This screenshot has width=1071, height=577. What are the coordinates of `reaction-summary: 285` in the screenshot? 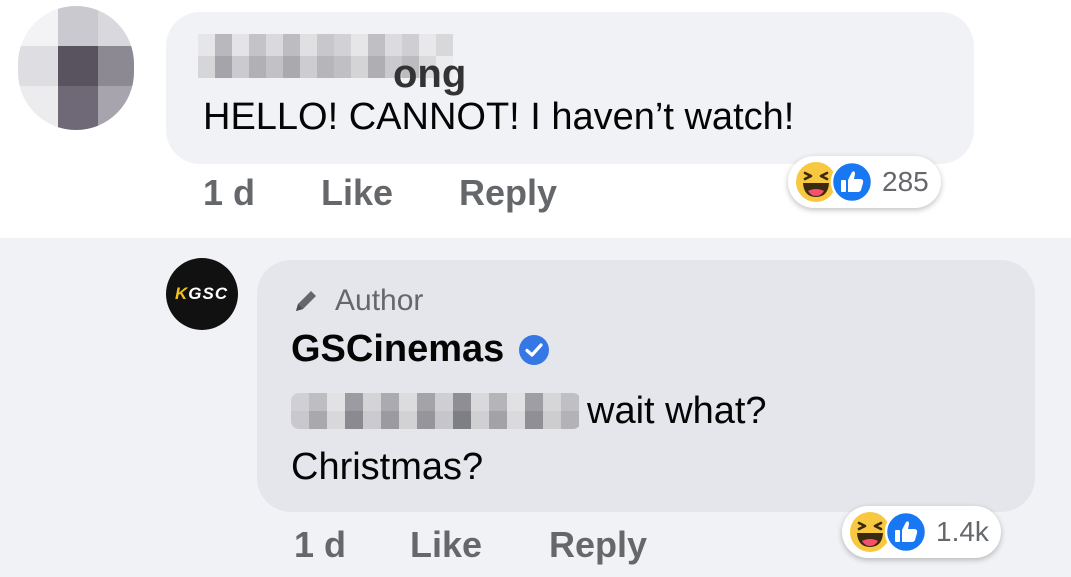 It's located at (864, 182).